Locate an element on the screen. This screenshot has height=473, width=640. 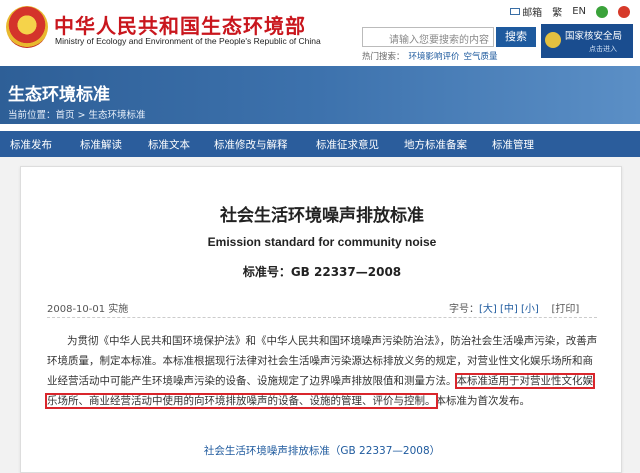
national-emblem-logo is located at coordinates (27, 27).